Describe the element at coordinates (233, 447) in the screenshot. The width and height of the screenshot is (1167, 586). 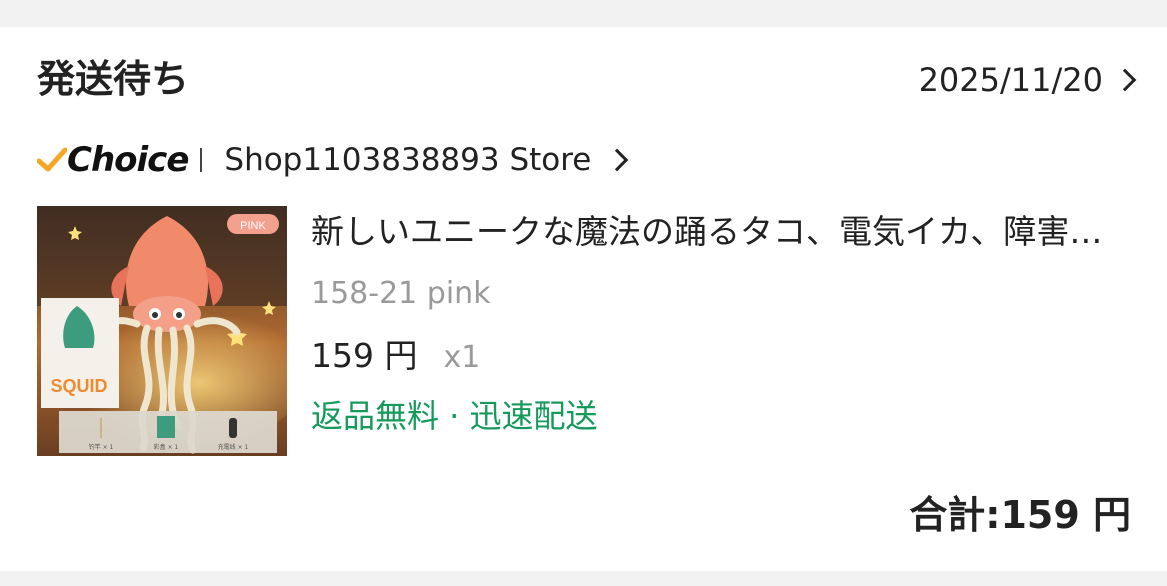
I see `accessory-label: 充電线 × 1` at that location.